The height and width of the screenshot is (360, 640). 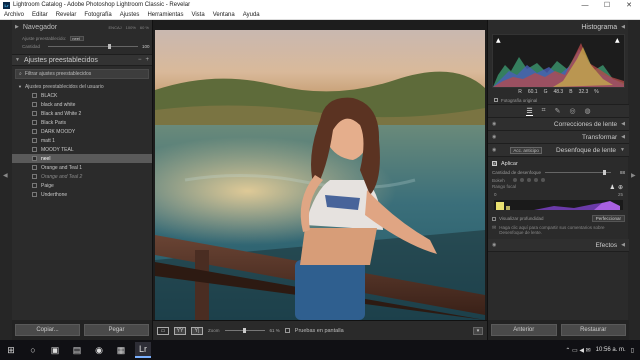 What do you see at coordinates (629, 5) in the screenshot?
I see `close-button: ✕` at bounding box center [629, 5].